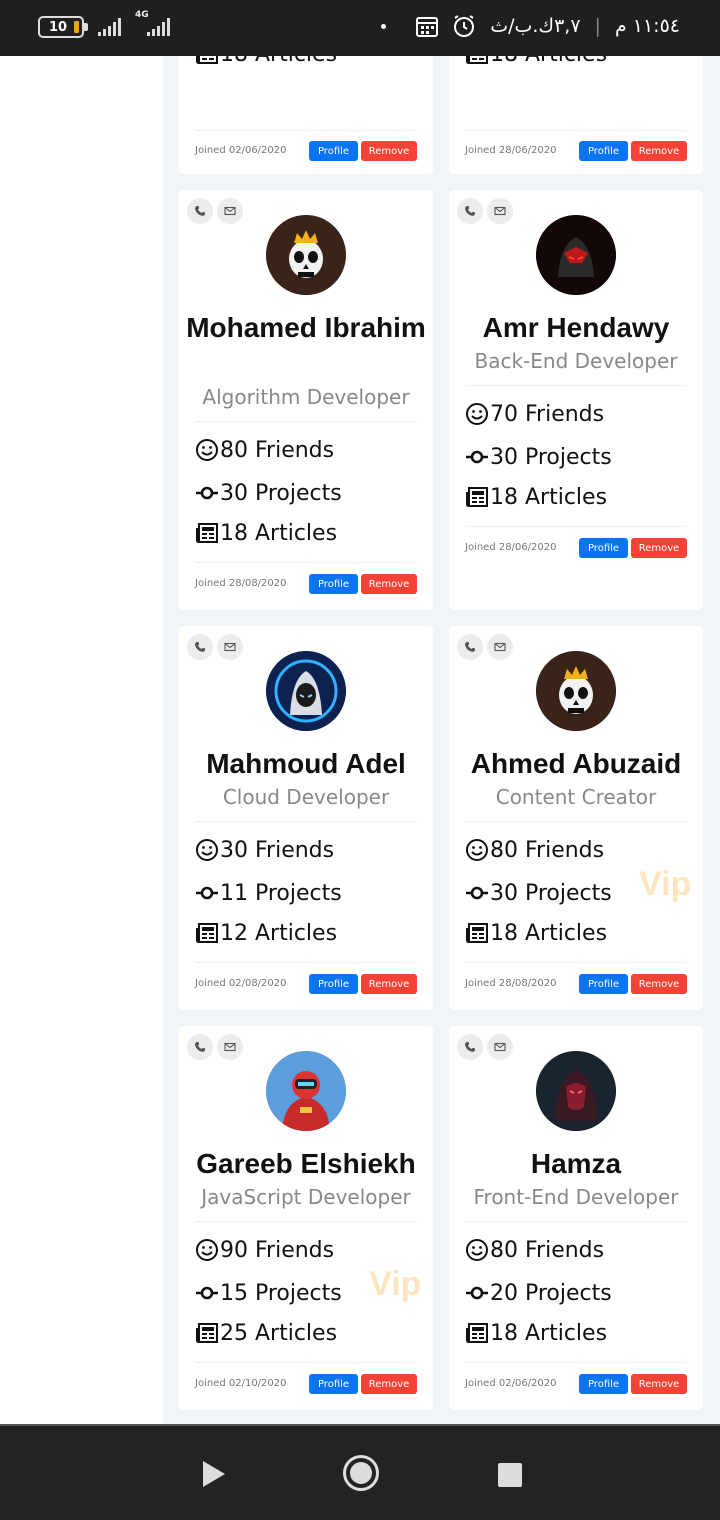  Describe the element at coordinates (464, 26) in the screenshot. I see `alarm-icon` at that location.